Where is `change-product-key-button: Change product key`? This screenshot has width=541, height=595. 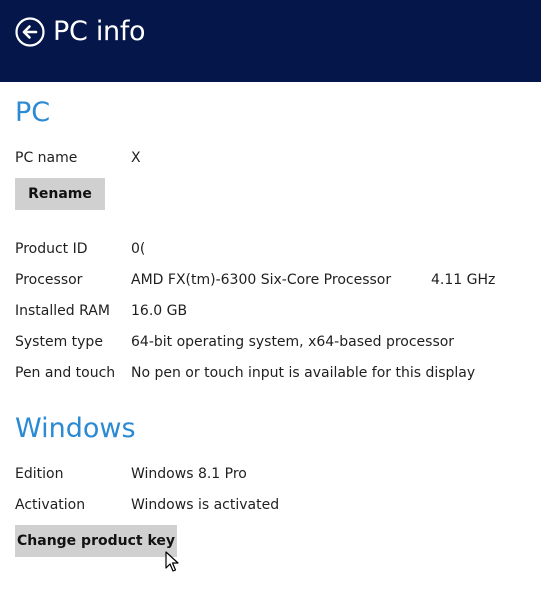 change-product-key-button: Change product key is located at coordinates (96, 541).